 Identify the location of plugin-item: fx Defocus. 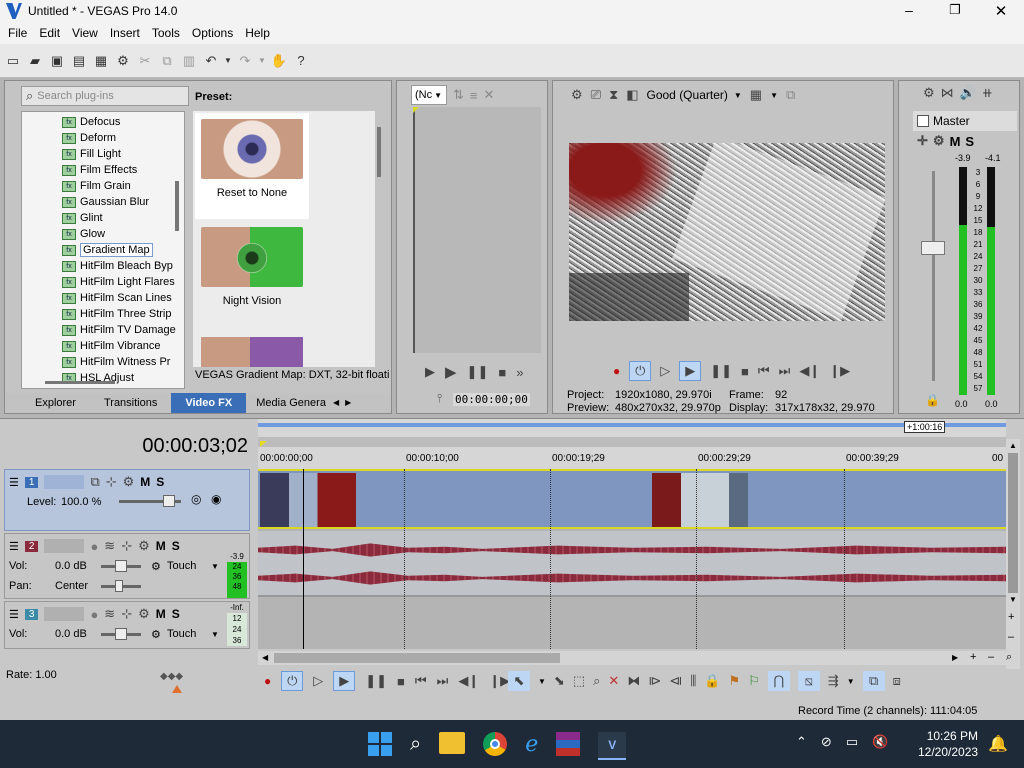
(123, 122).